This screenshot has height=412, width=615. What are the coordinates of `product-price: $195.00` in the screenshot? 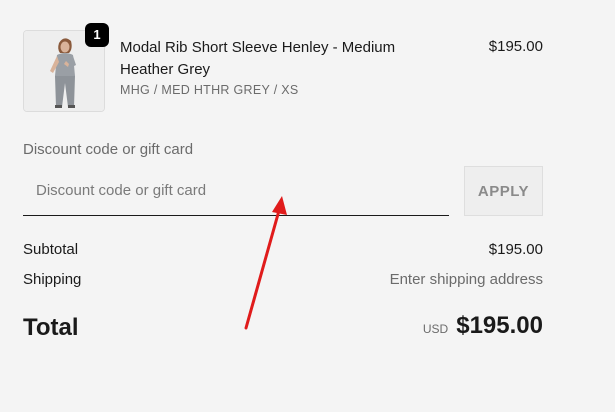 It's located at (515, 46).